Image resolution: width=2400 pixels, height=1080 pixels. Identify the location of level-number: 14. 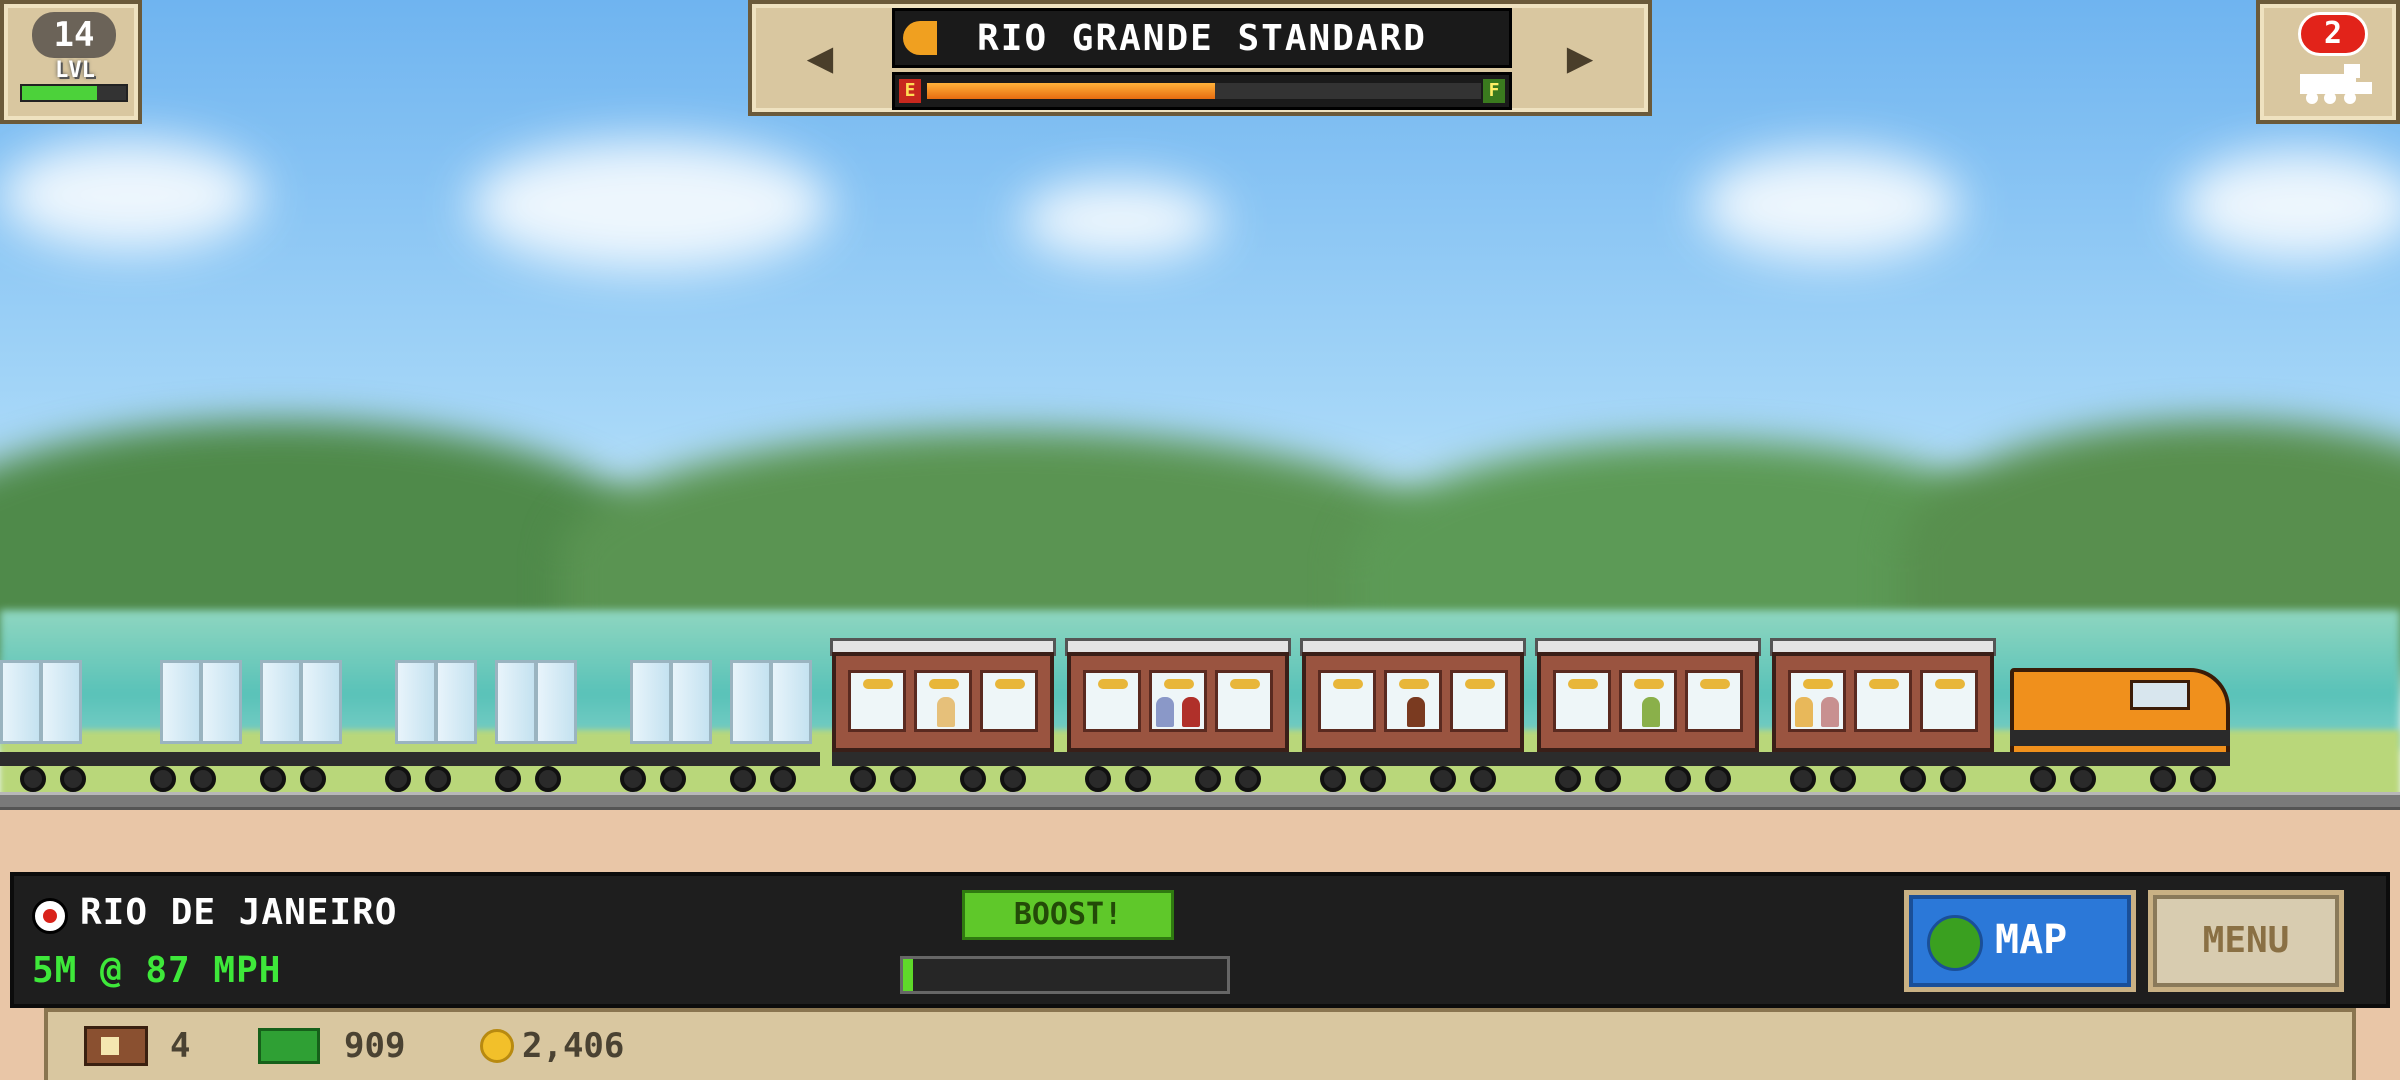
(74, 35).